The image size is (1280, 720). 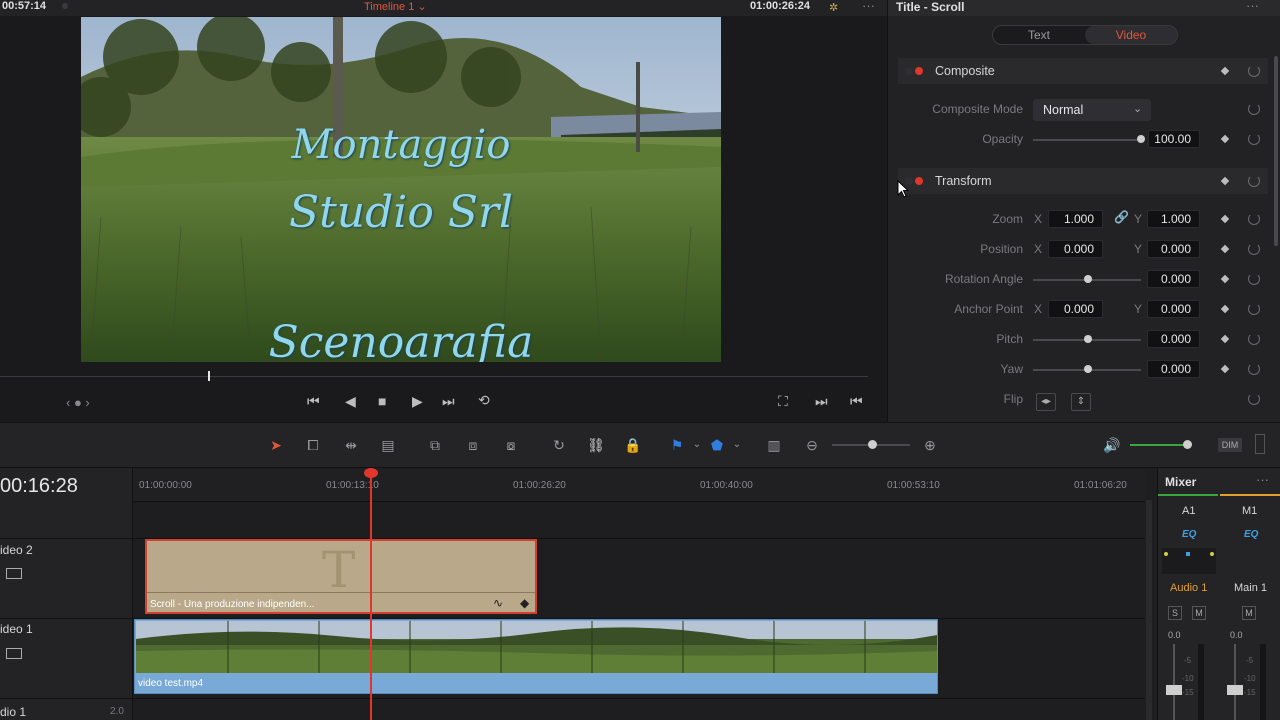 What do you see at coordinates (1174, 682) in the screenshot?
I see `a1-fader-track` at bounding box center [1174, 682].